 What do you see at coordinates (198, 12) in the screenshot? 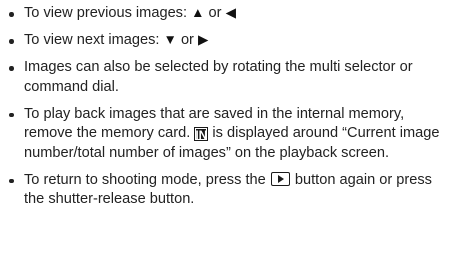
I see `up-arrow-icon: ▲` at bounding box center [198, 12].